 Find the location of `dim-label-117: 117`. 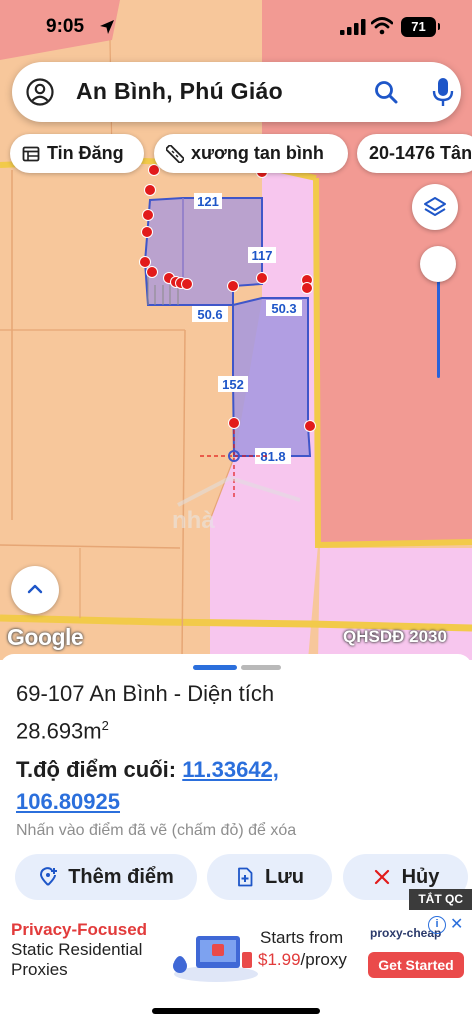

dim-label-117: 117 is located at coordinates (262, 255).